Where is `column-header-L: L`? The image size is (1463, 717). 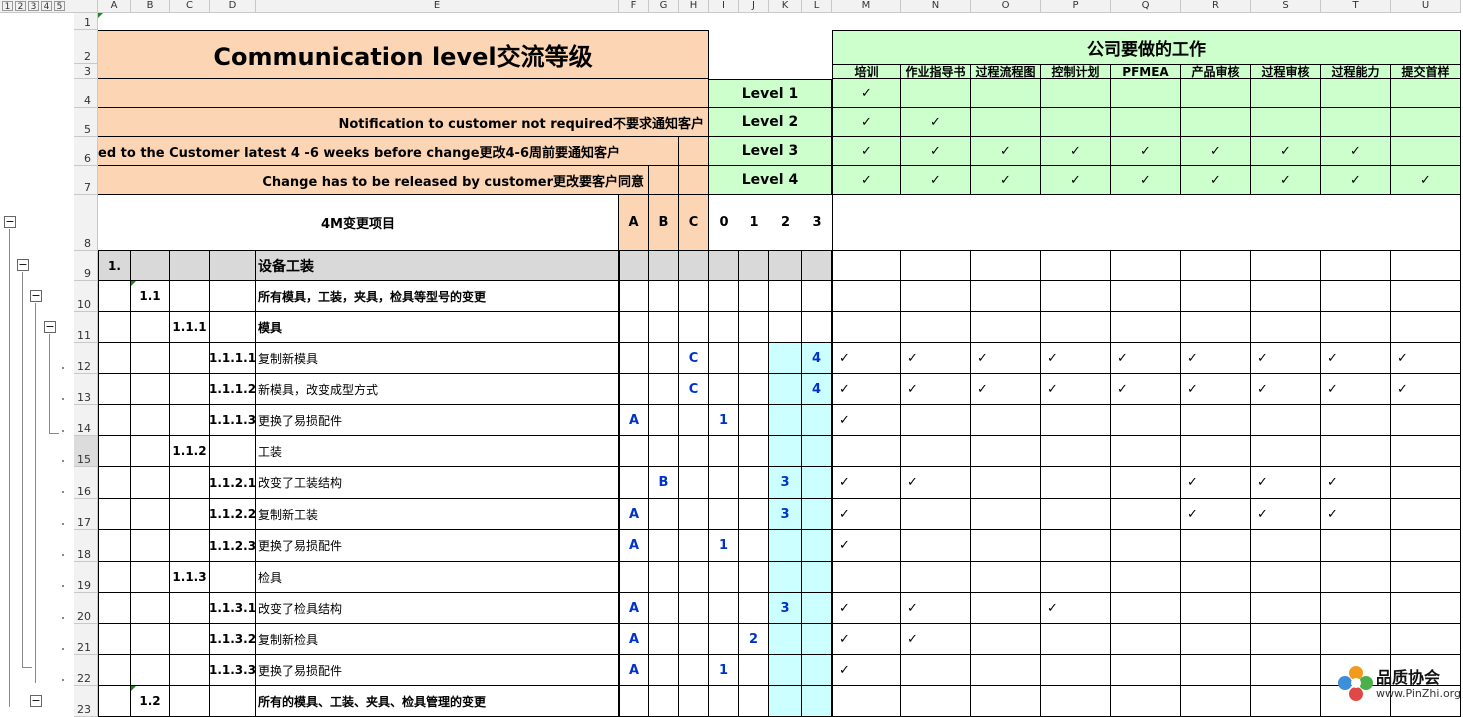 column-header-L: L is located at coordinates (817, 6).